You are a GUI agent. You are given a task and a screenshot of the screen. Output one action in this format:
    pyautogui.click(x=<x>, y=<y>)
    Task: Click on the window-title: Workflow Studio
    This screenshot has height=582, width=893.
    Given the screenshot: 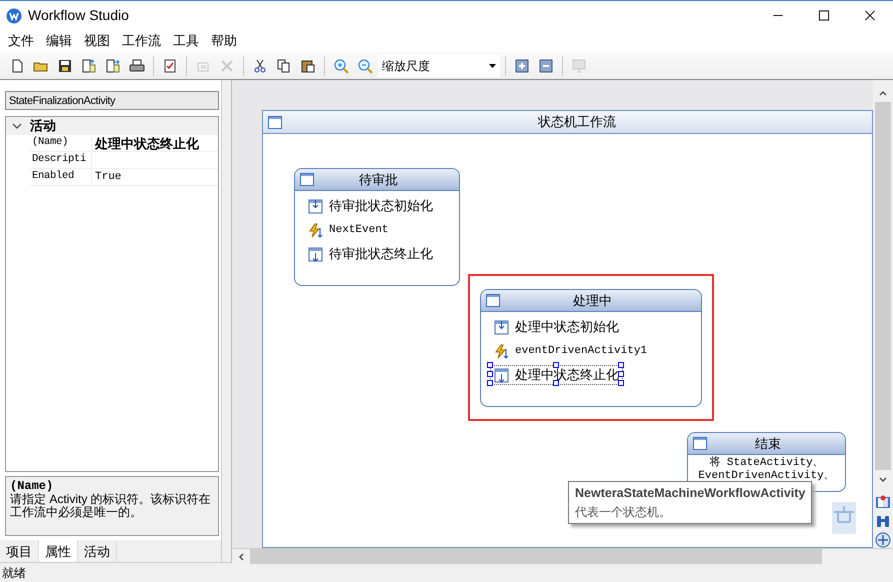 What is the action you would take?
    pyautogui.click(x=78, y=15)
    